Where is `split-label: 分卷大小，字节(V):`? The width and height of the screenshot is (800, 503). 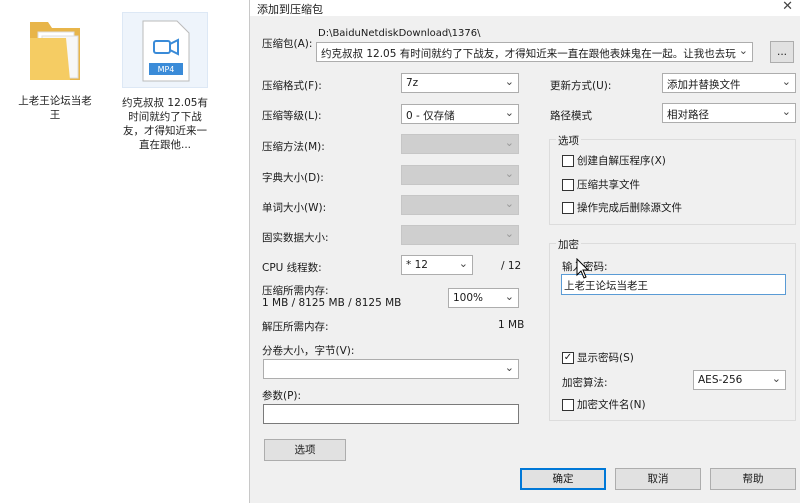 split-label: 分卷大小，字节(V): is located at coordinates (308, 351).